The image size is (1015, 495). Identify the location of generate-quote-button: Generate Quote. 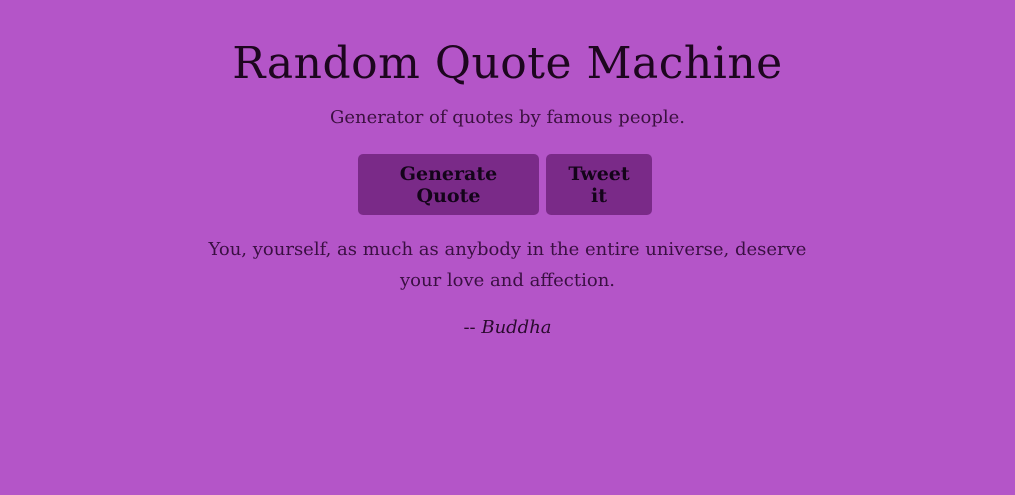
(448, 184).